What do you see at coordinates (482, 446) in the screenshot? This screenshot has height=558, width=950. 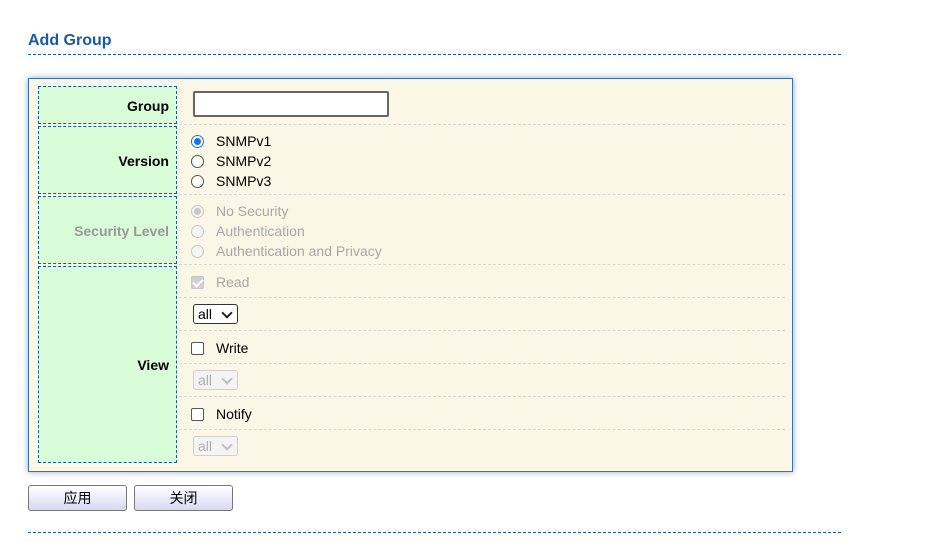 I see `view-notify-select-cell: all` at bounding box center [482, 446].